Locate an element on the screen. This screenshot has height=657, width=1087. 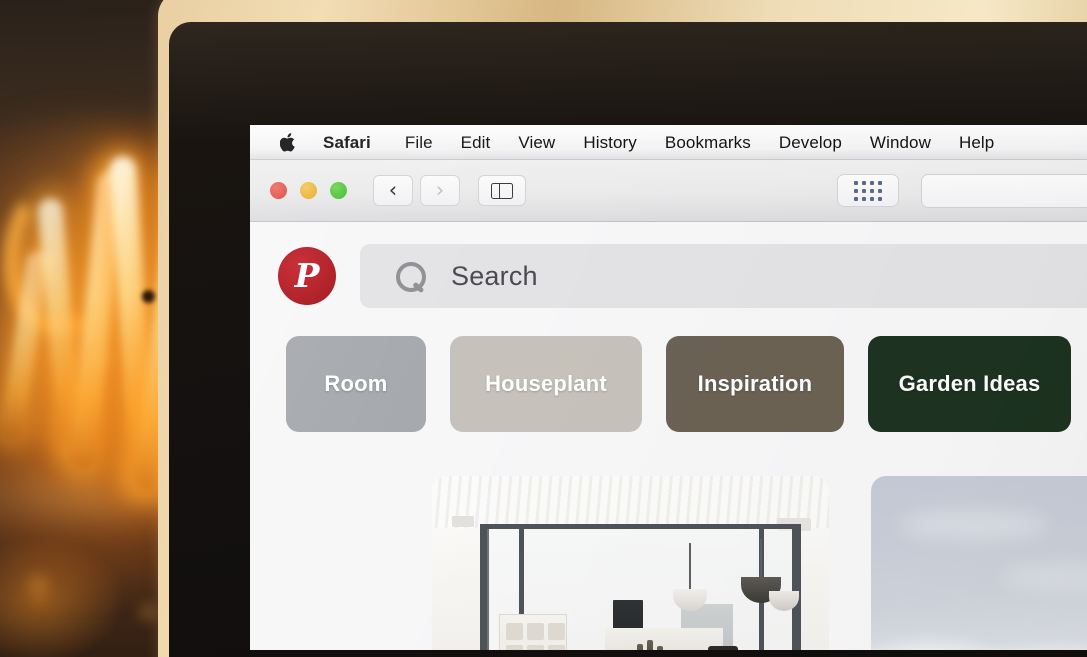
sidebar-toggle-button is located at coordinates (502, 190).